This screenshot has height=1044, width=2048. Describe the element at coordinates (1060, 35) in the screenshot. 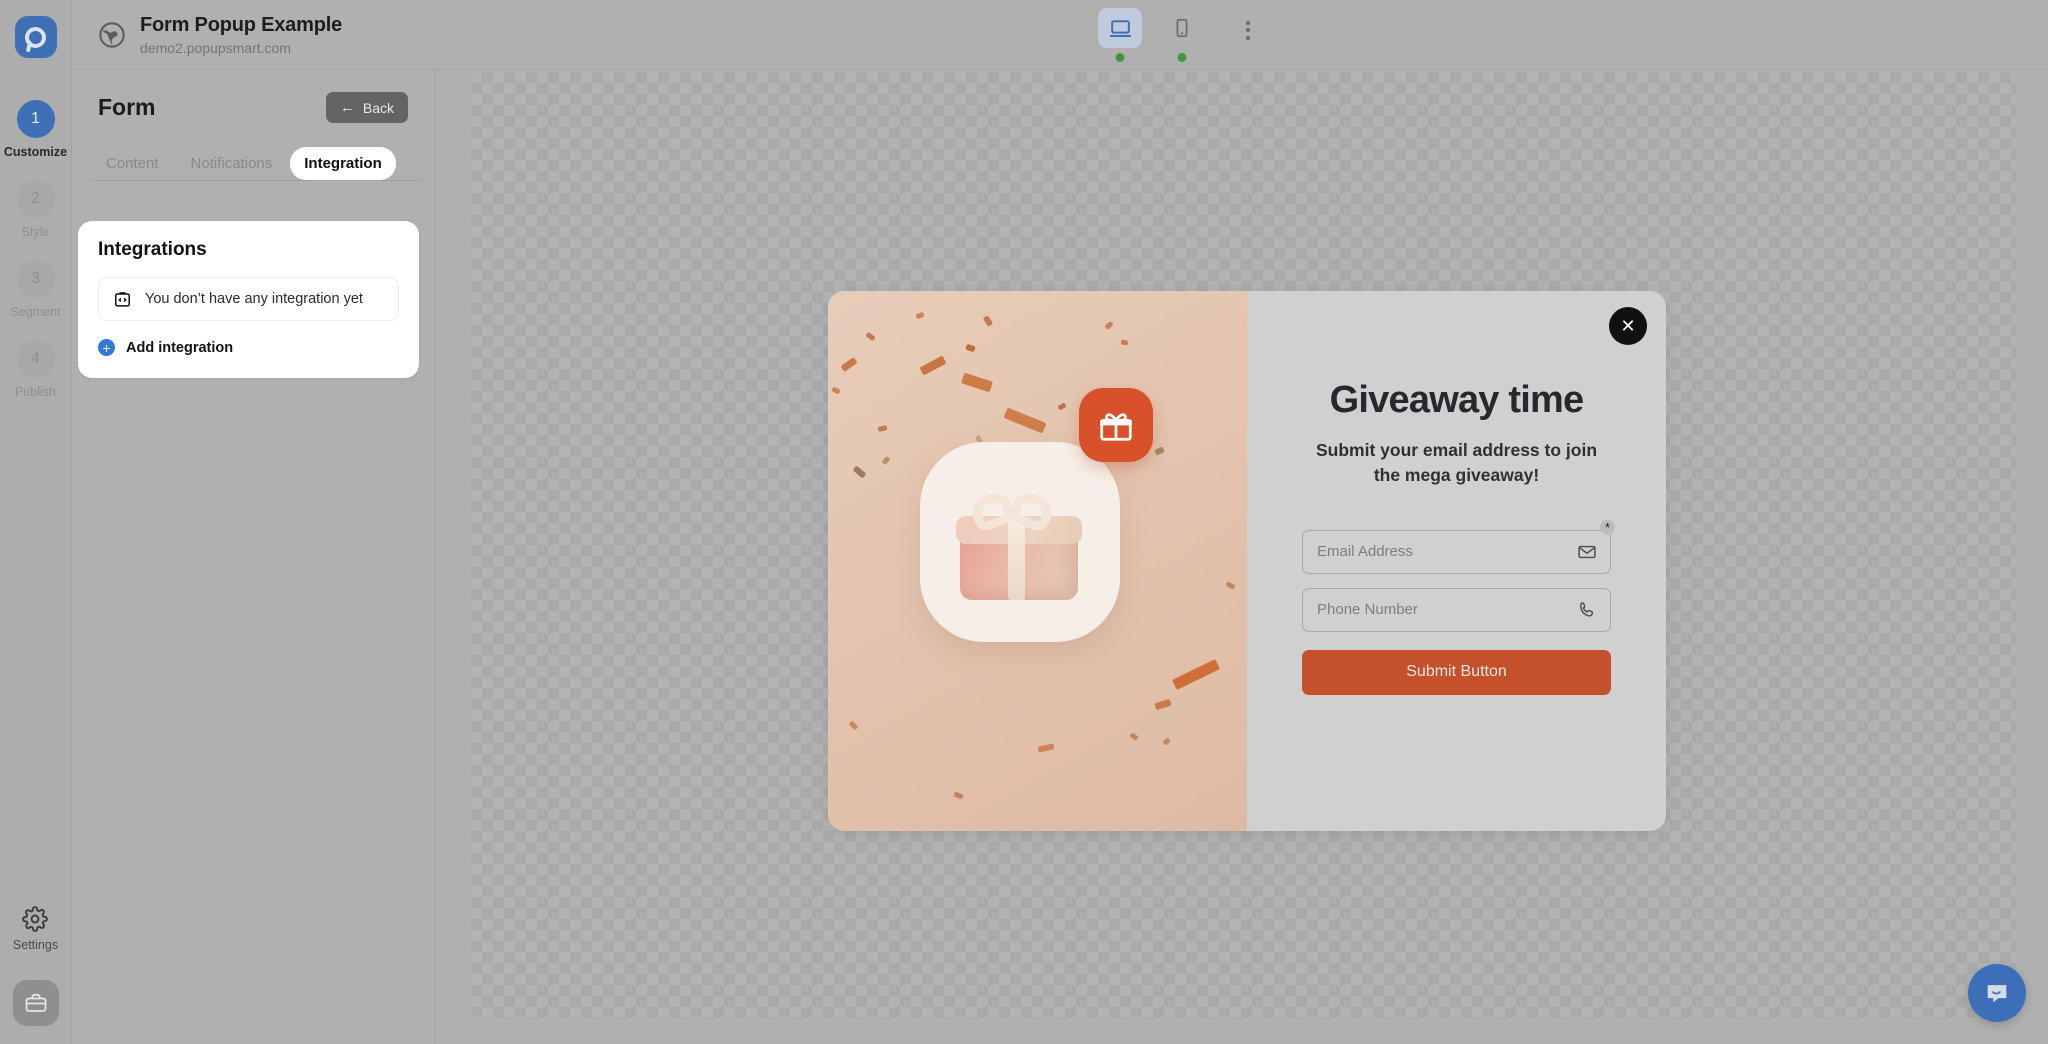

I see `top-bar: Form Popup Example demo2.popupsmart.com` at that location.